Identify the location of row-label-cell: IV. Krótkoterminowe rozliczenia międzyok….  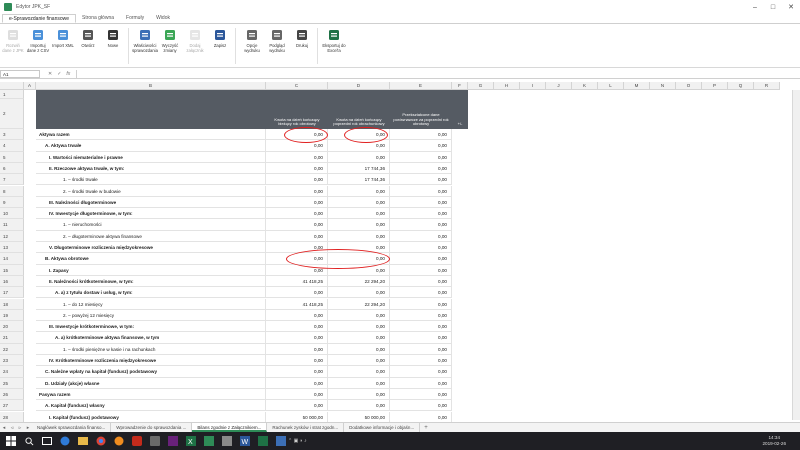
(151, 361).